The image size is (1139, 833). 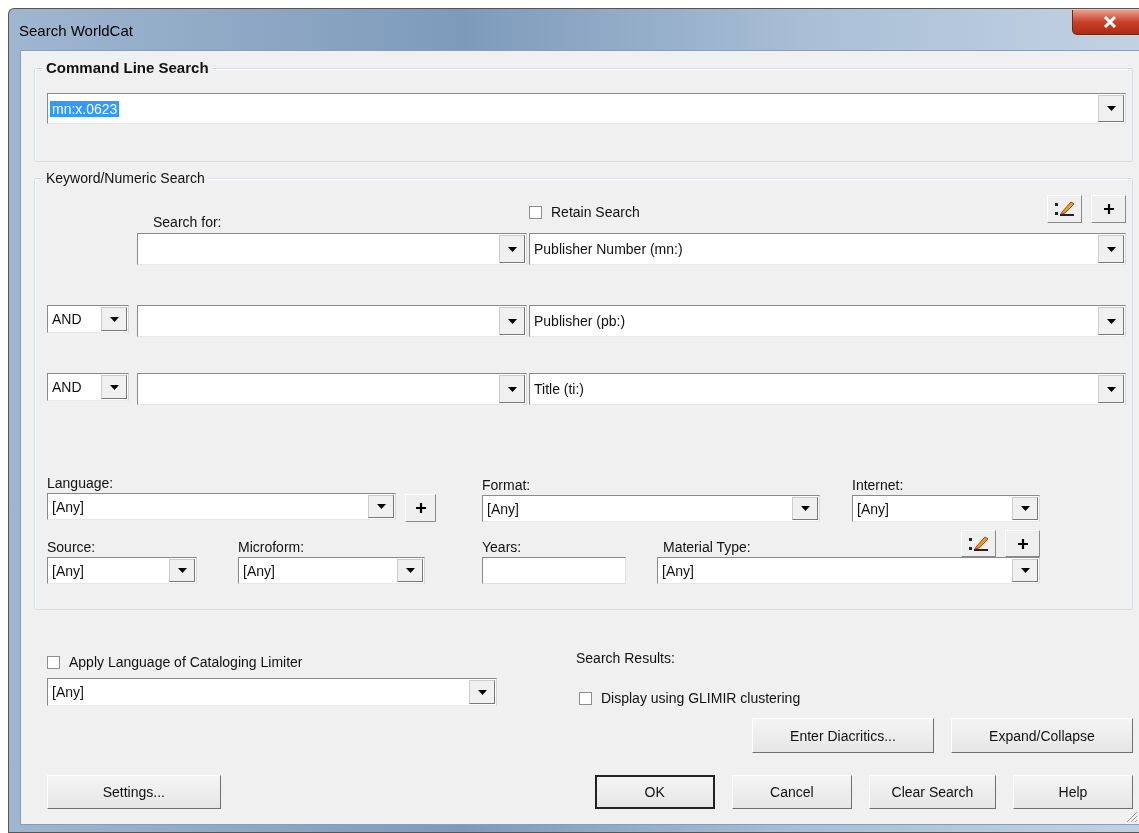 I want to click on checkbox-label: Display using GLIMIR clustering, so click(x=701, y=698).